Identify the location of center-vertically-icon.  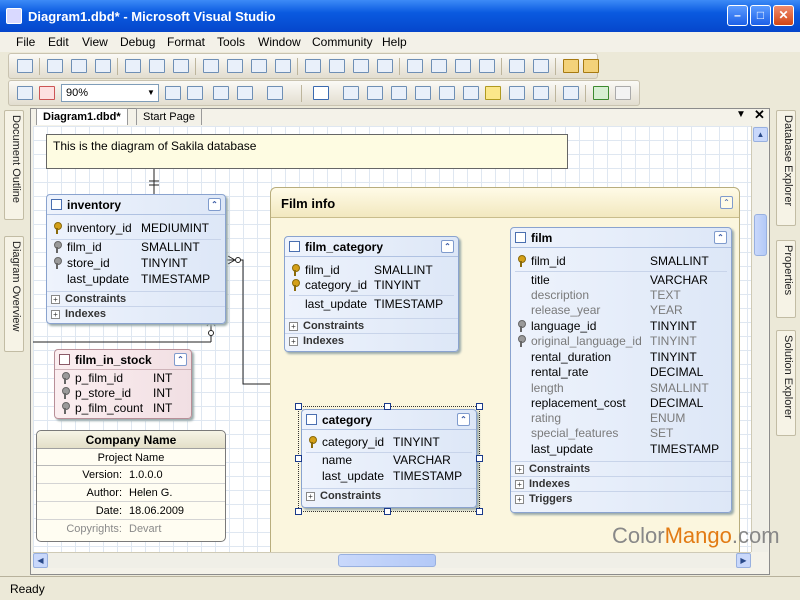
(541, 66).